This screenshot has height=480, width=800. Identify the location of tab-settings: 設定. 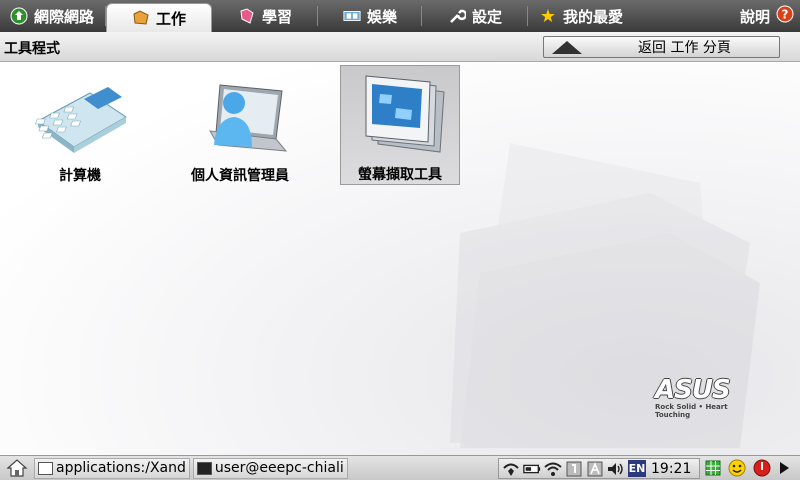
(475, 16).